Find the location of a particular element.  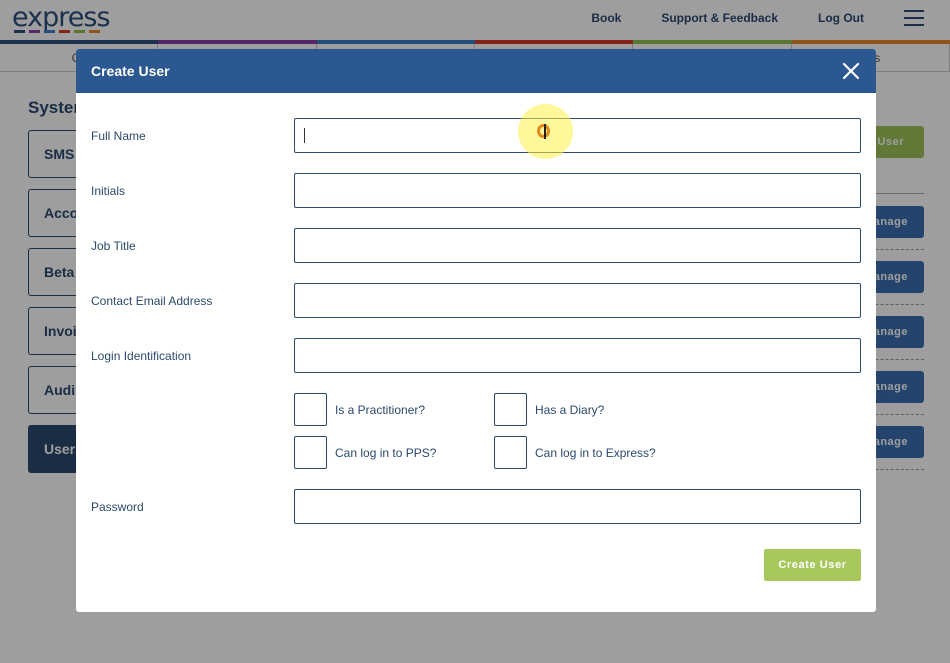

password-label: Password is located at coordinates (117, 507).